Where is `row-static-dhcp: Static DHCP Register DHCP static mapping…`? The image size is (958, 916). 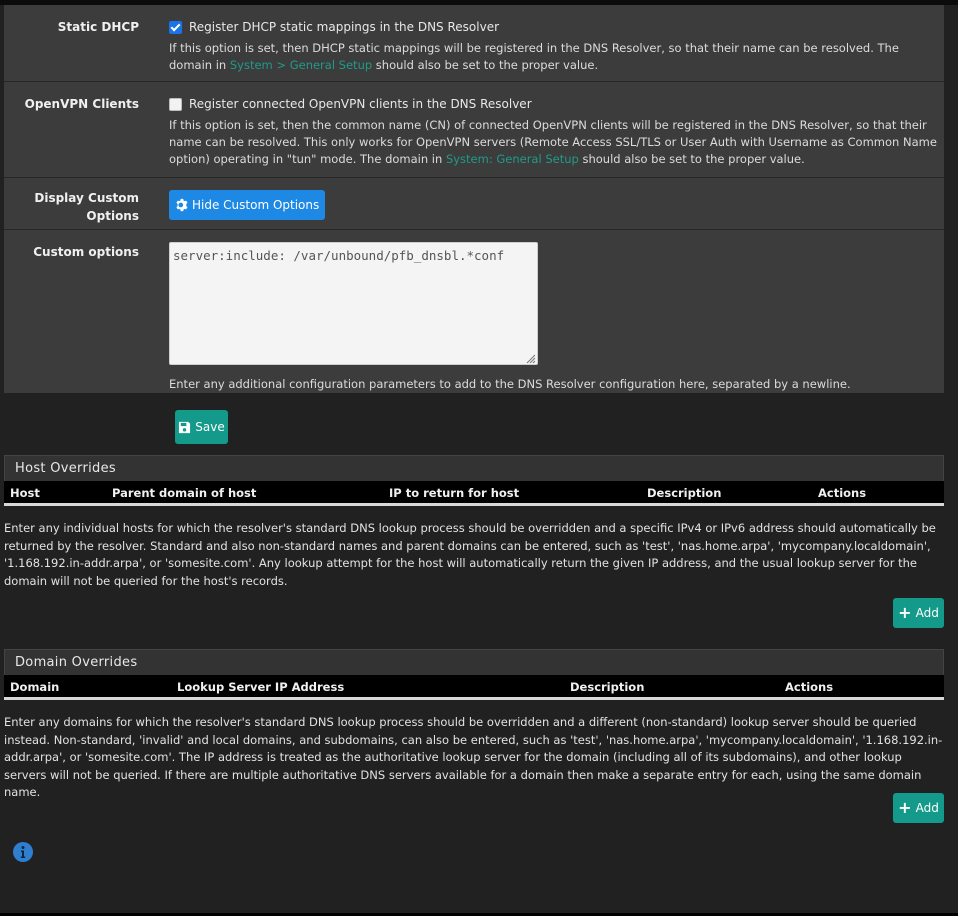
row-static-dhcp: Static DHCP Register DHCP static mapping… is located at coordinates (474, 43).